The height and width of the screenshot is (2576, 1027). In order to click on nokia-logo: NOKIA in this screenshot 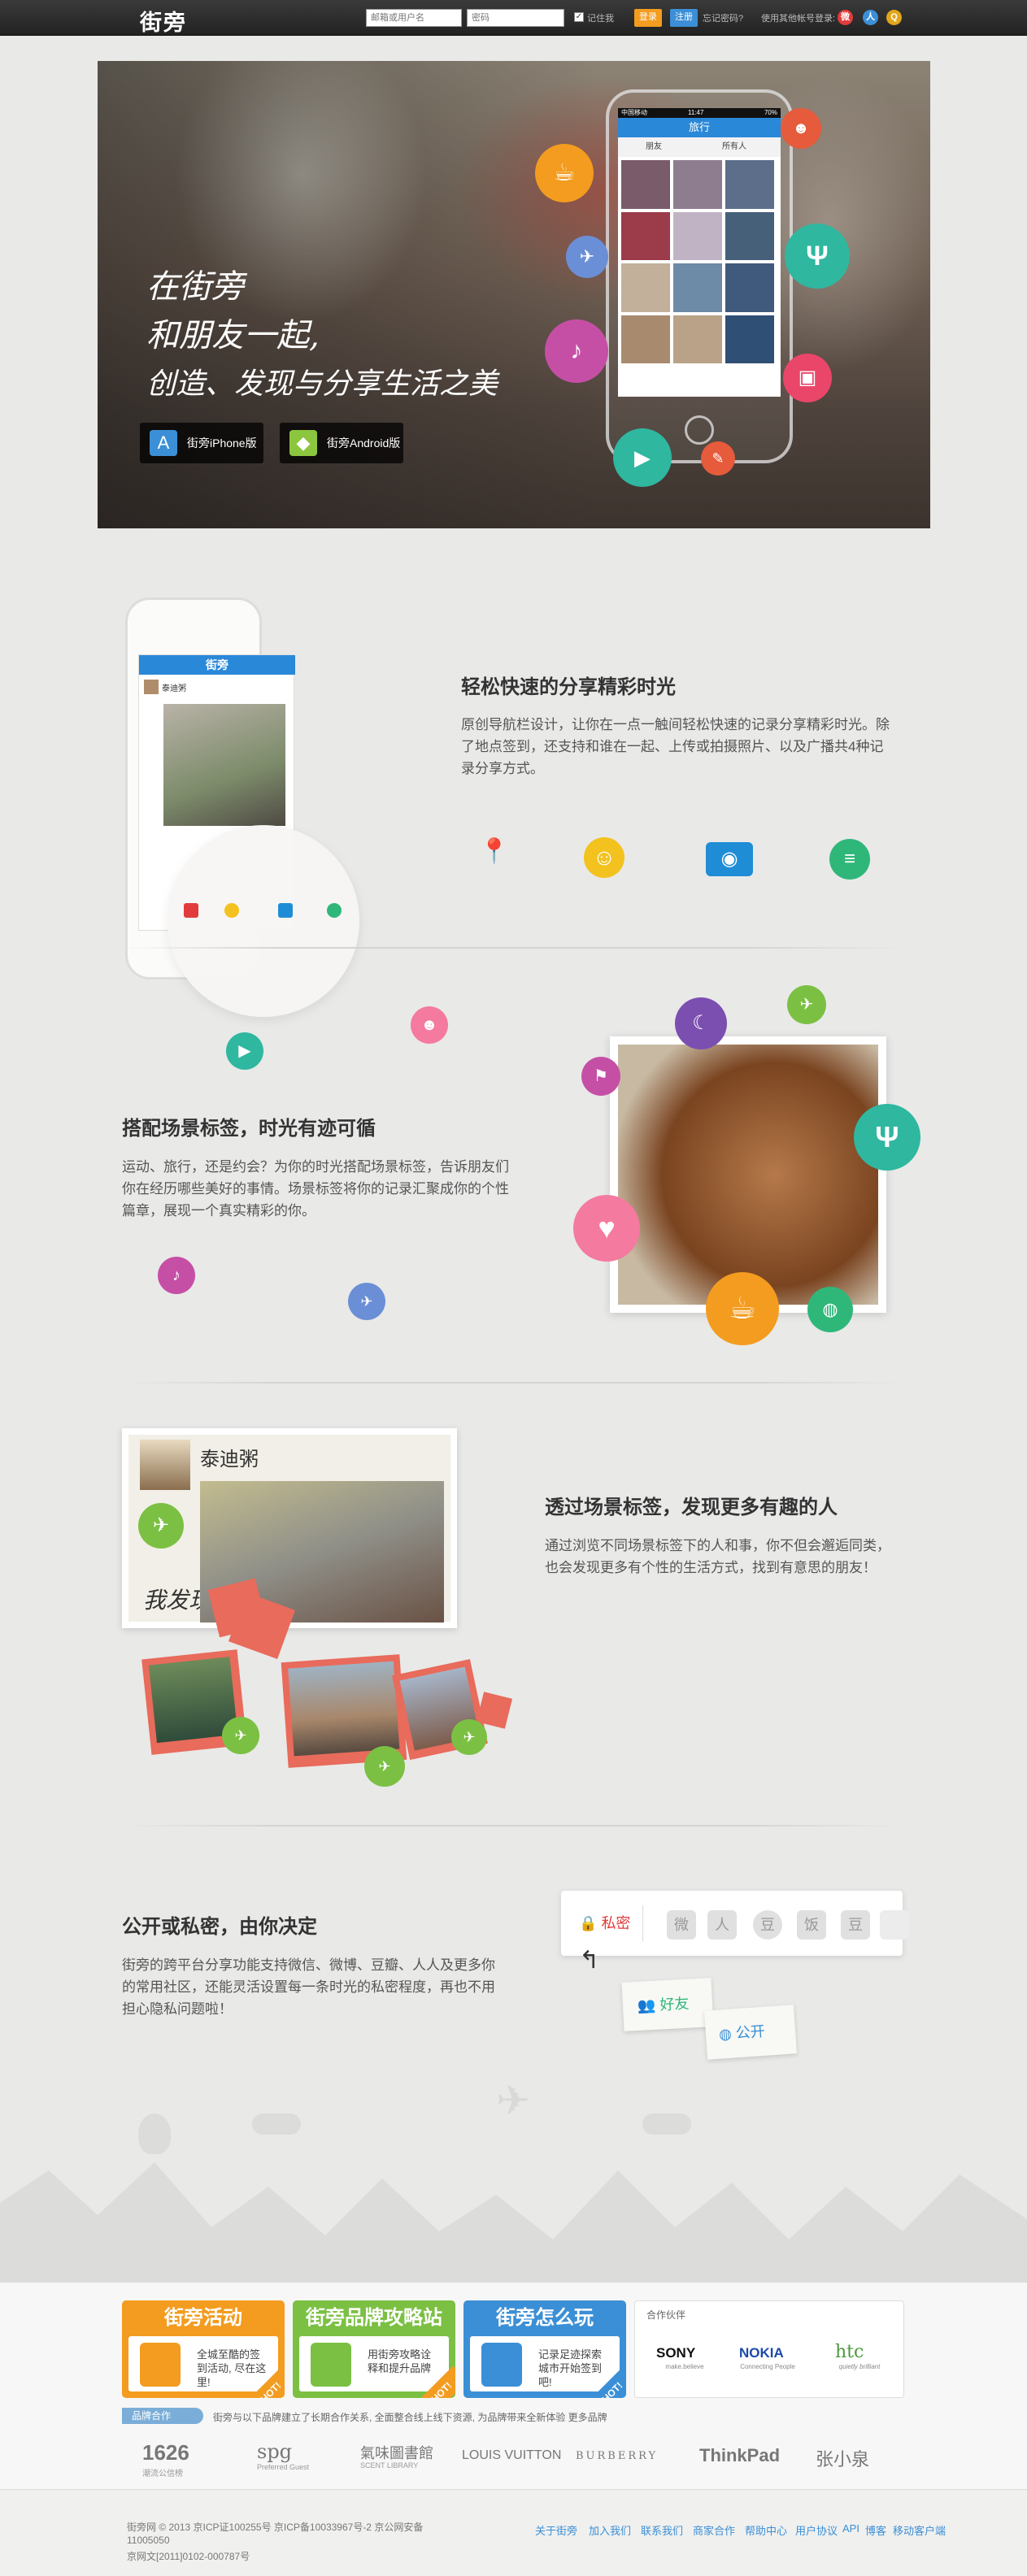, I will do `click(762, 2353)`.